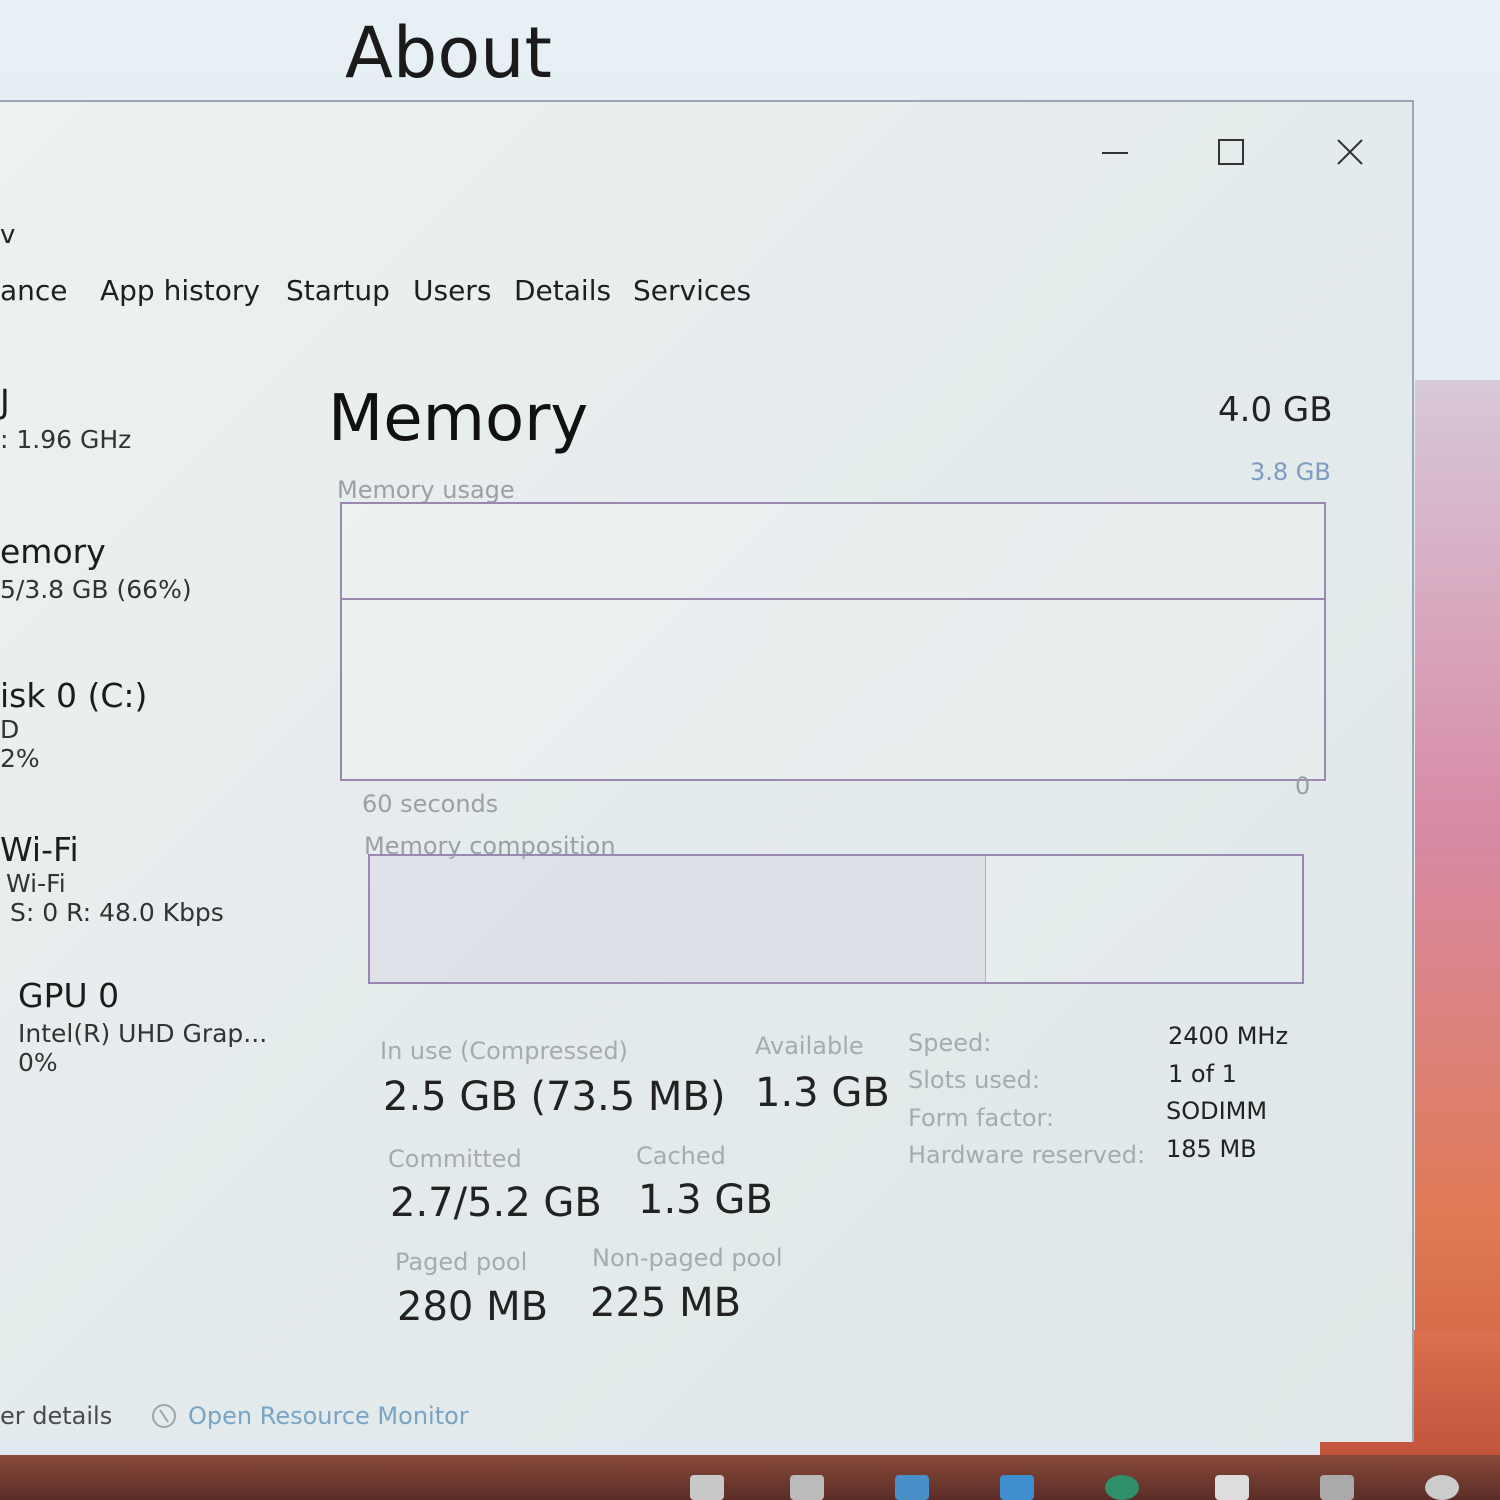 This screenshot has height=1500, width=1500. Describe the element at coordinates (1202, 1074) in the screenshot. I see `slots-value: 1 of 1` at that location.